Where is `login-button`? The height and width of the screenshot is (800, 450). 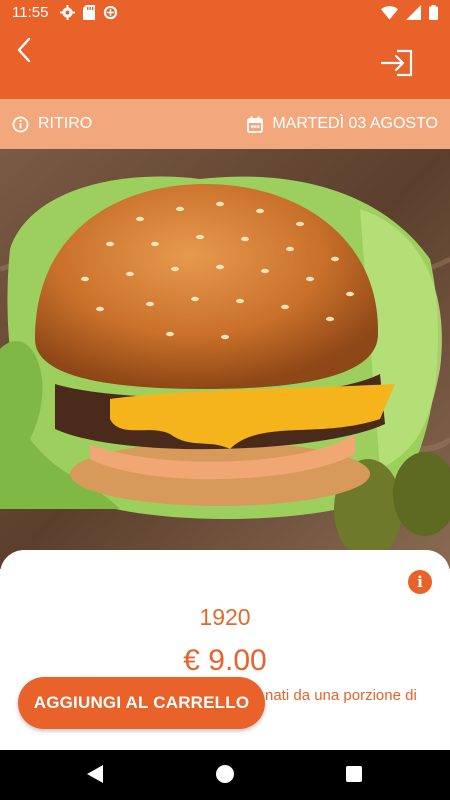 login-button is located at coordinates (398, 63).